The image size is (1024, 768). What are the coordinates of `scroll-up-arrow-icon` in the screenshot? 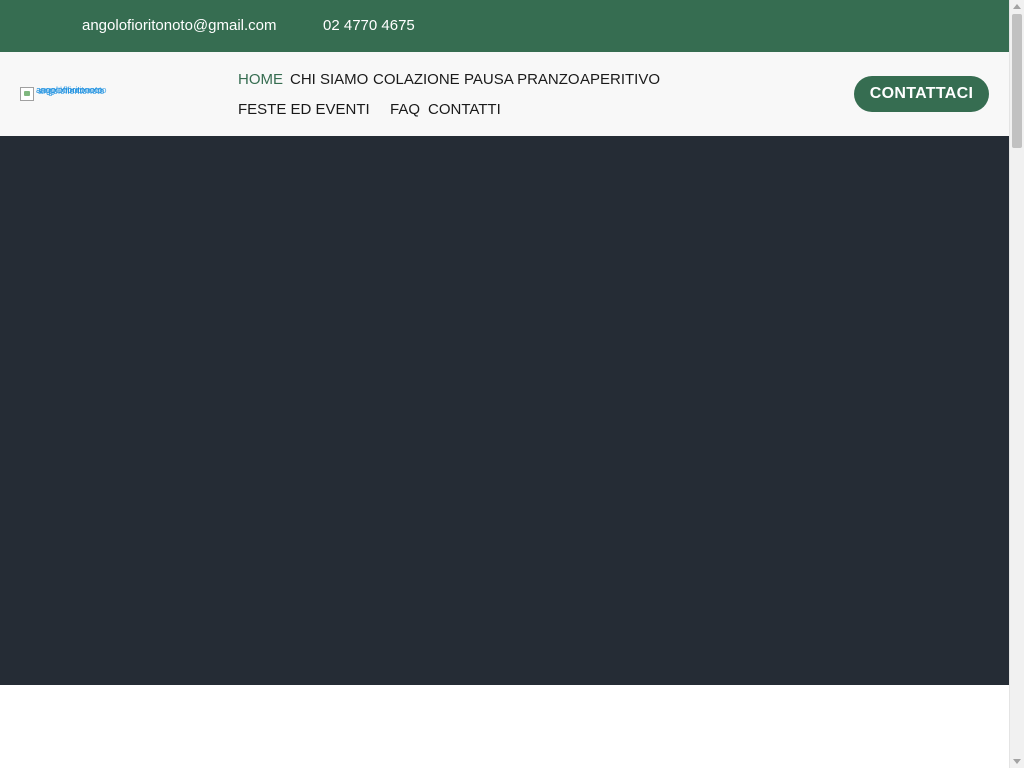 It's located at (1017, 6).